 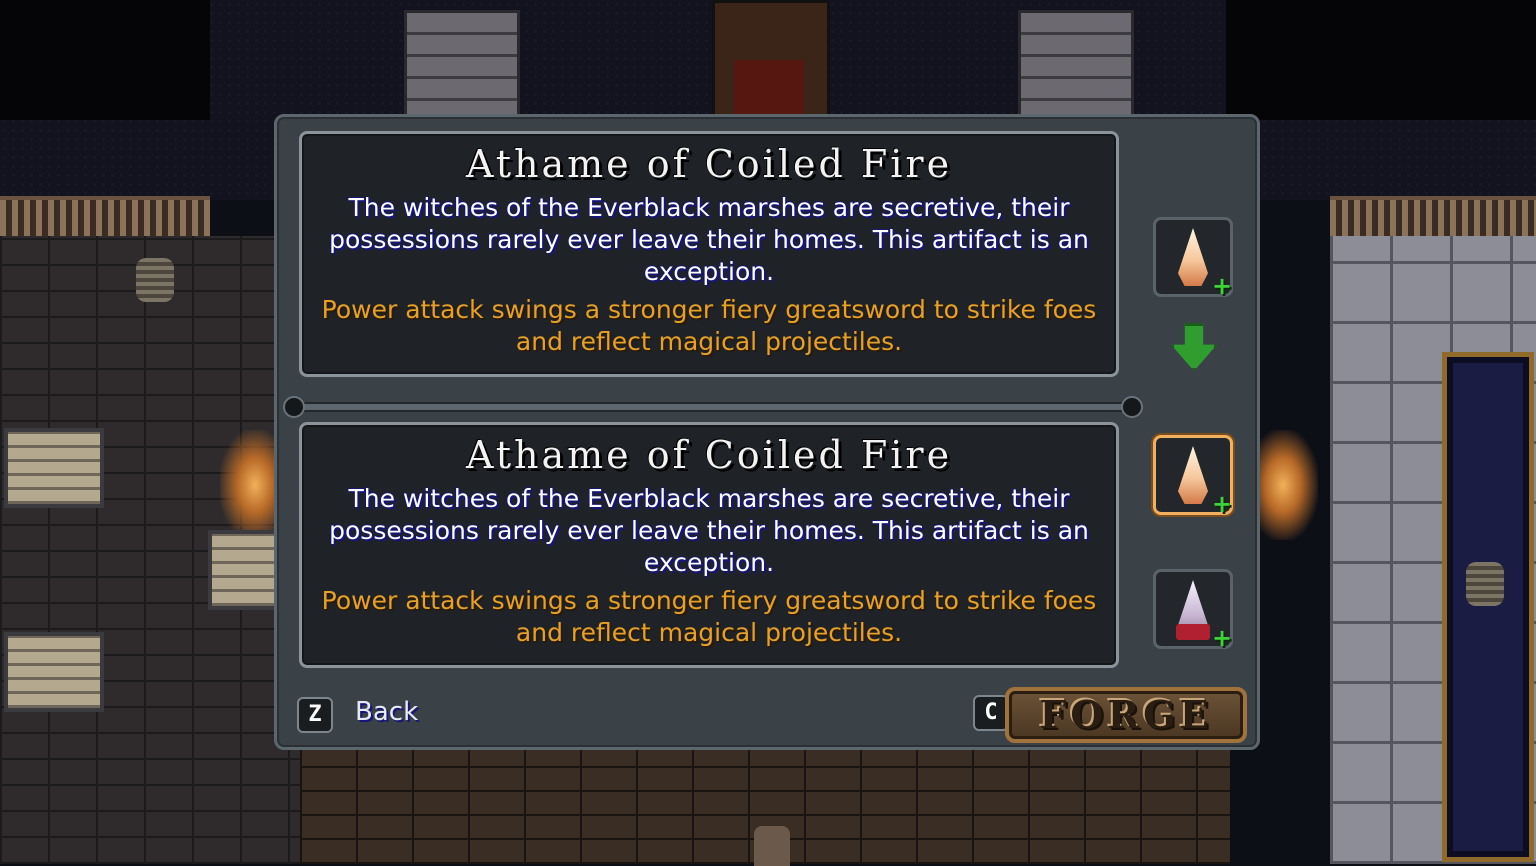 I want to click on stone-tower-left, so click(x=462, y=68).